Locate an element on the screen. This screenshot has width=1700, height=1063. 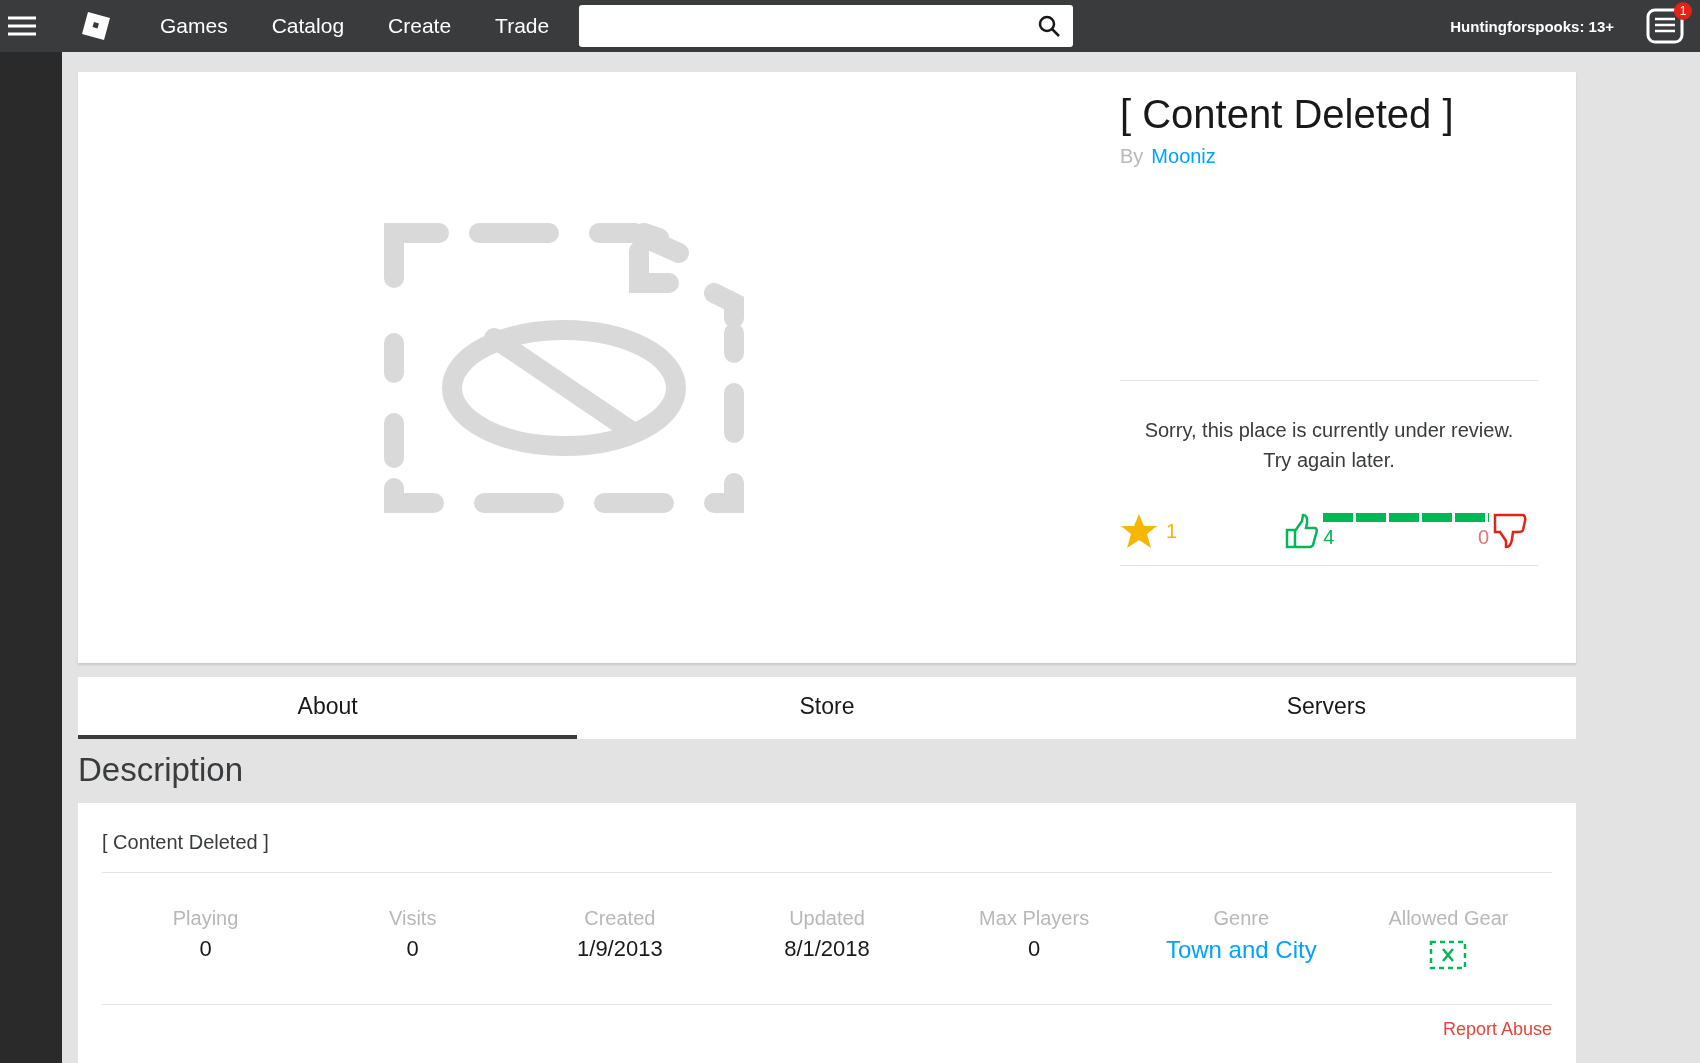
review-message: Sorry, this place is currently under review. is located at coordinates (1329, 430).